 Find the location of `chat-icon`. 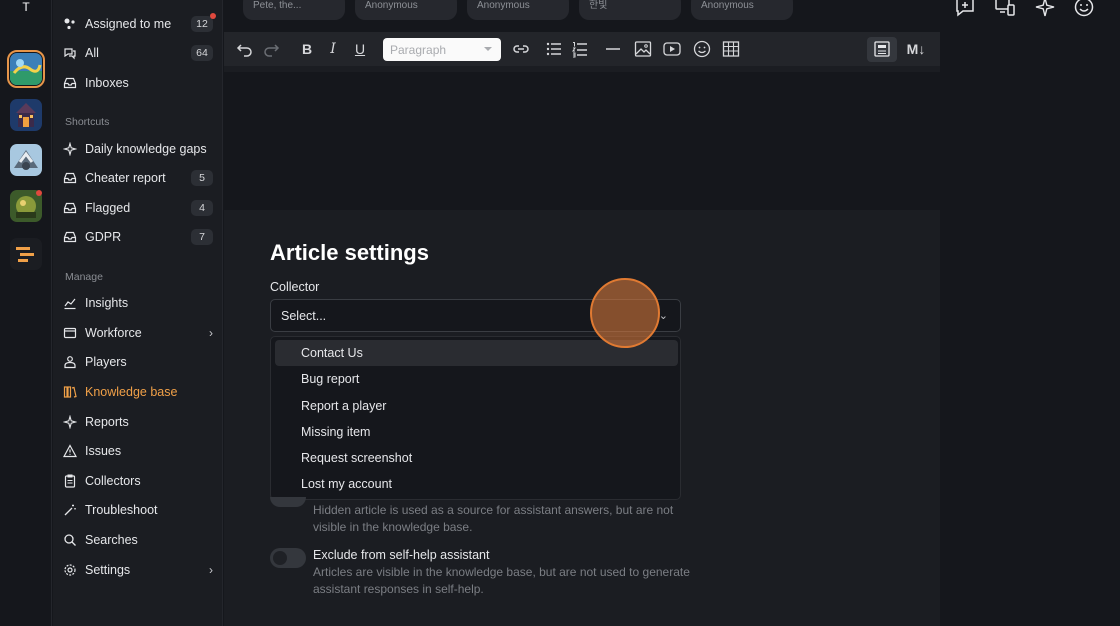

chat-icon is located at coordinates (70, 53).